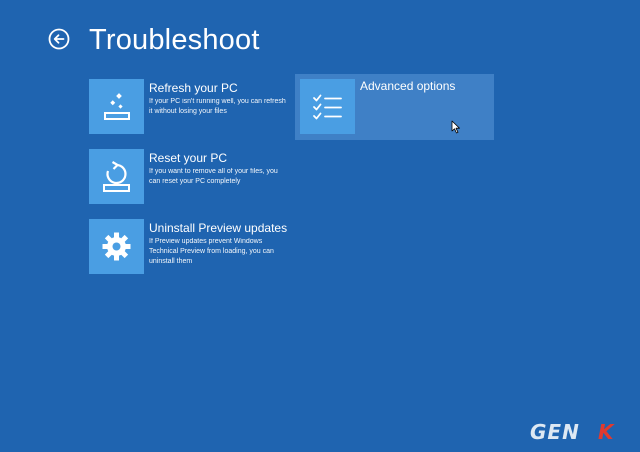 The height and width of the screenshot is (452, 640). I want to click on page-title: Troubleshoot, so click(174, 40).